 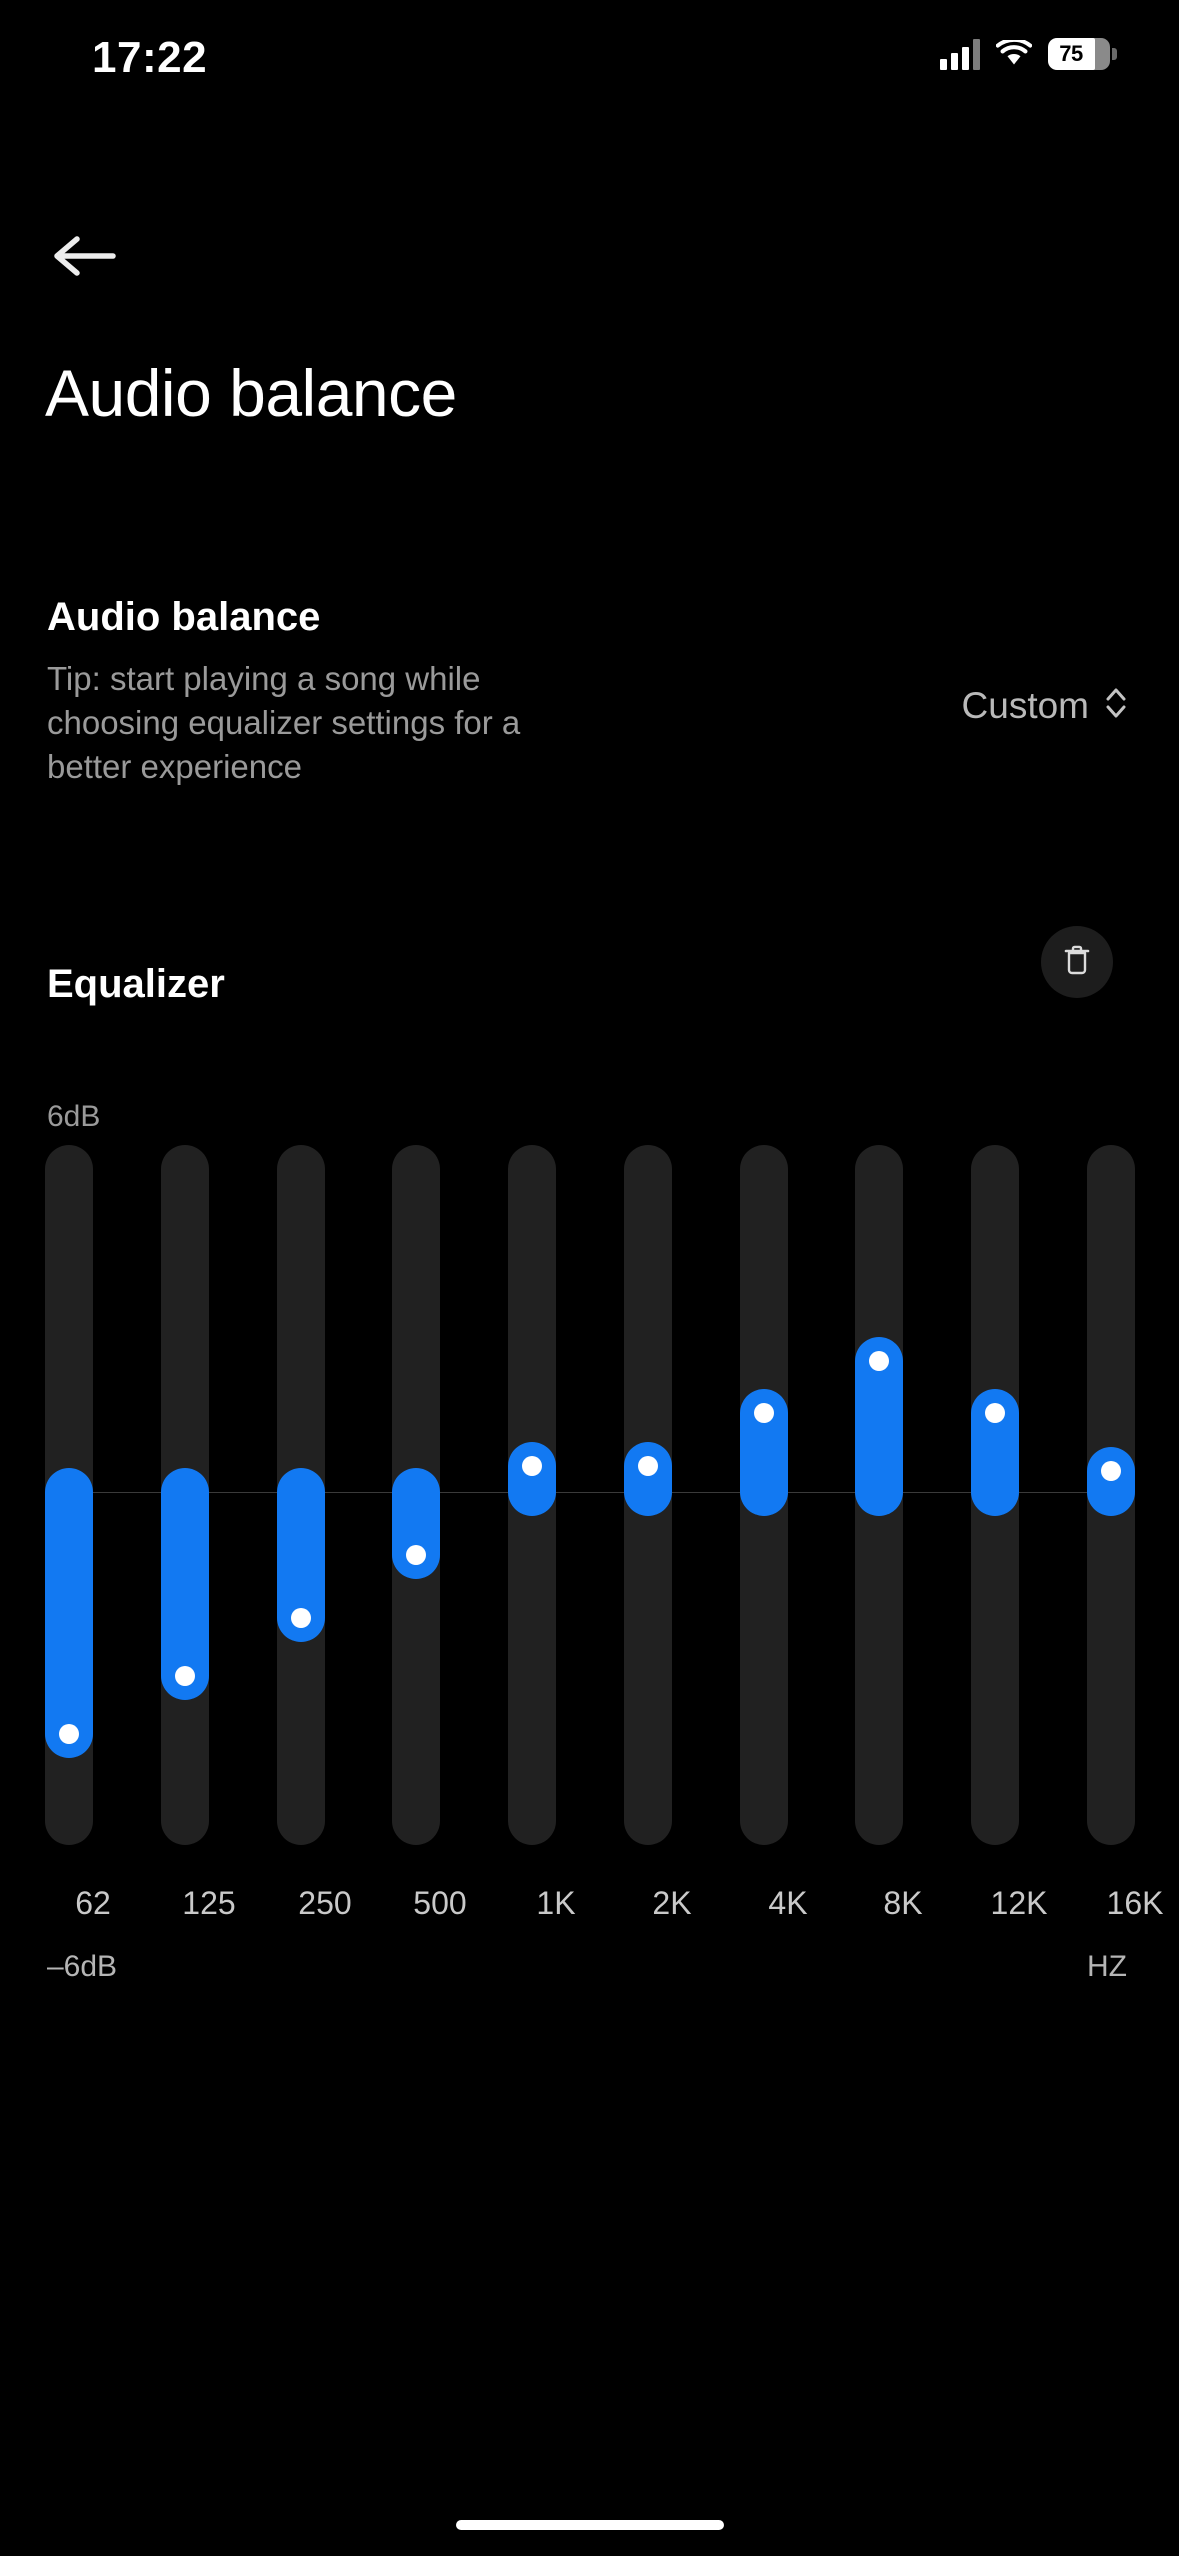 What do you see at coordinates (82, 1966) in the screenshot?
I see `equalizer-min-label: –6dB` at bounding box center [82, 1966].